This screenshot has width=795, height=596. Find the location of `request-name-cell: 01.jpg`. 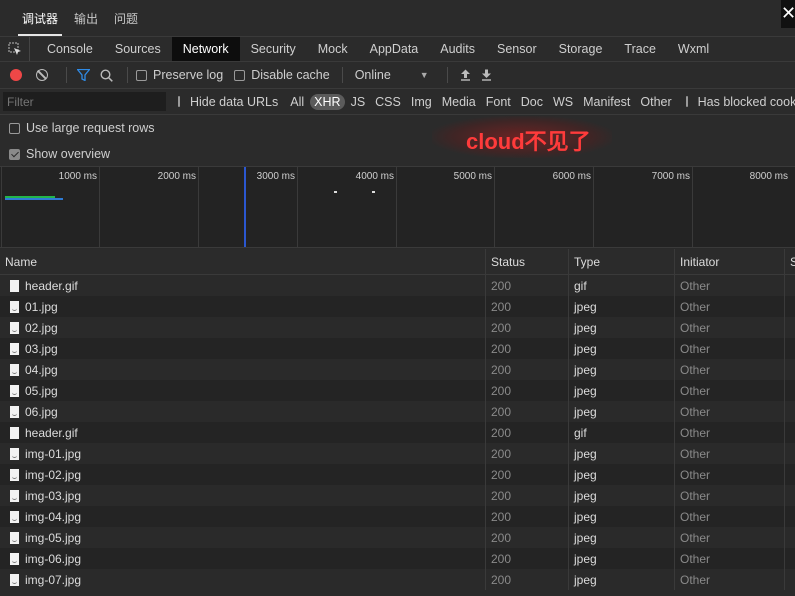

request-name-cell: 01.jpg is located at coordinates (243, 306).